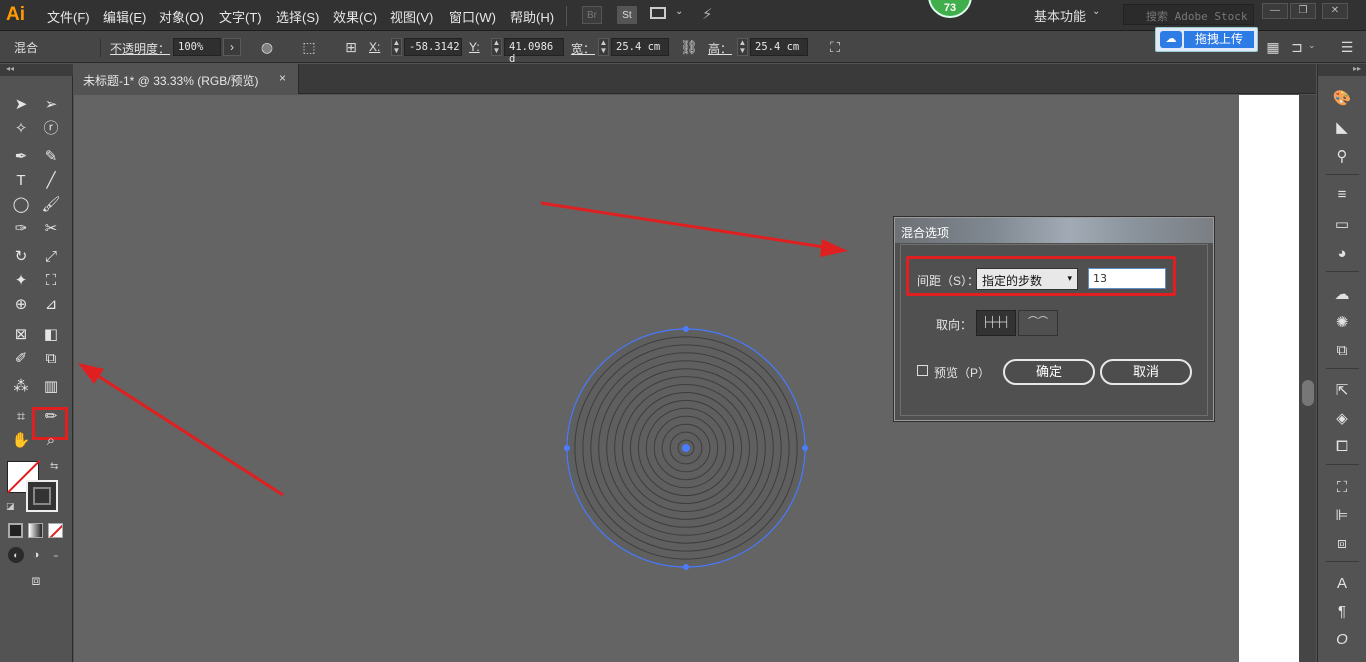 The height and width of the screenshot is (662, 1366). What do you see at coordinates (1342, 70) in the screenshot?
I see `panel-expand-icon: ▸▸` at bounding box center [1342, 70].